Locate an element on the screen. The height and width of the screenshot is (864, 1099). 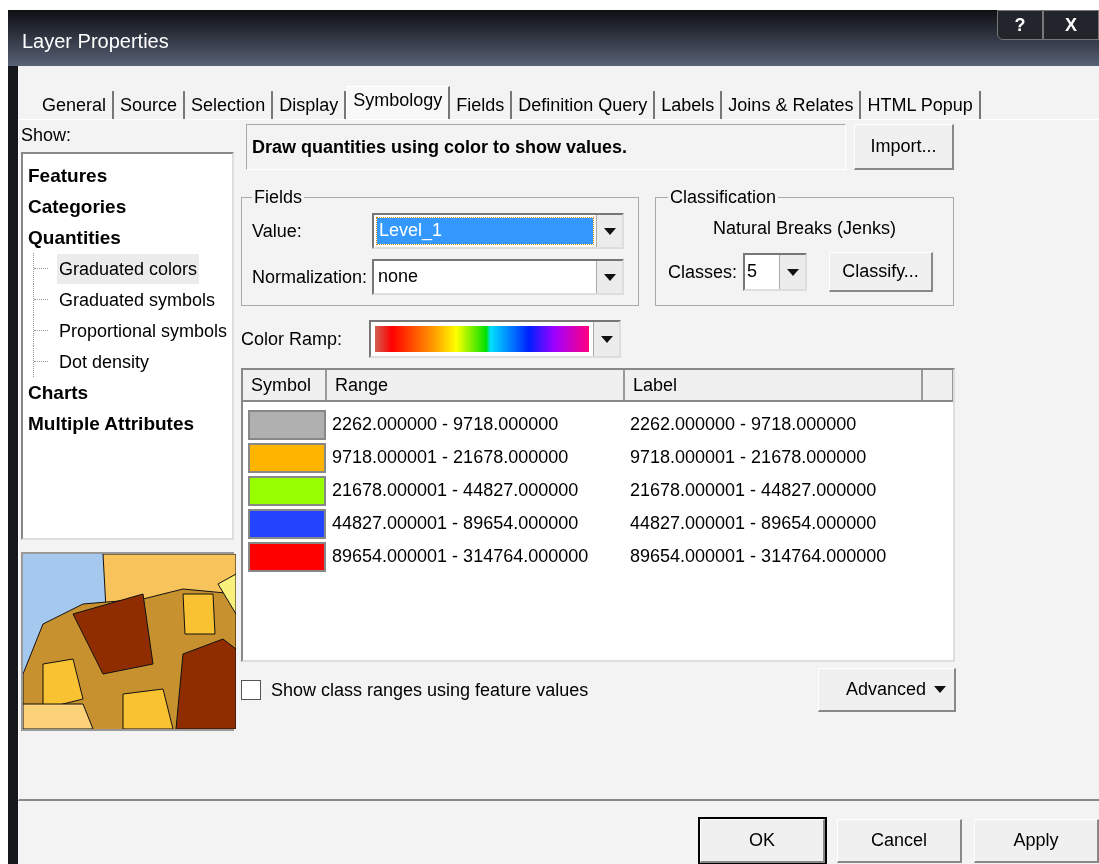
tree-item: Charts is located at coordinates (58, 392).